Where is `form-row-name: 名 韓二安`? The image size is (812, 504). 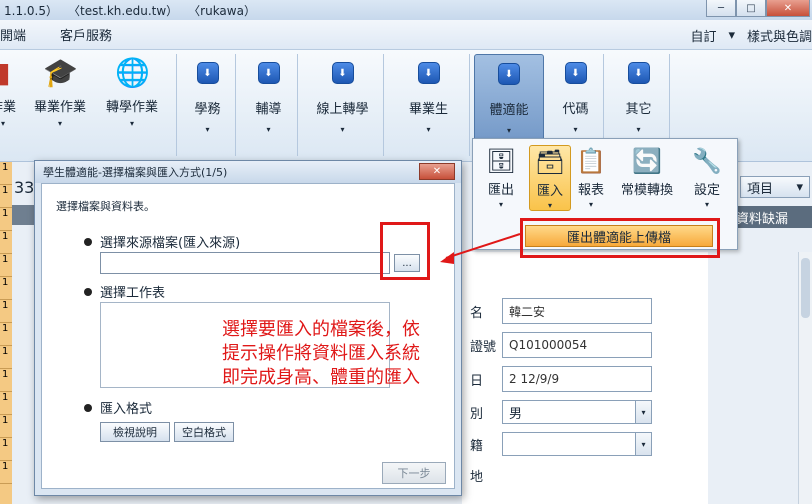 form-row-name: 名 韓二安 is located at coordinates (561, 311).